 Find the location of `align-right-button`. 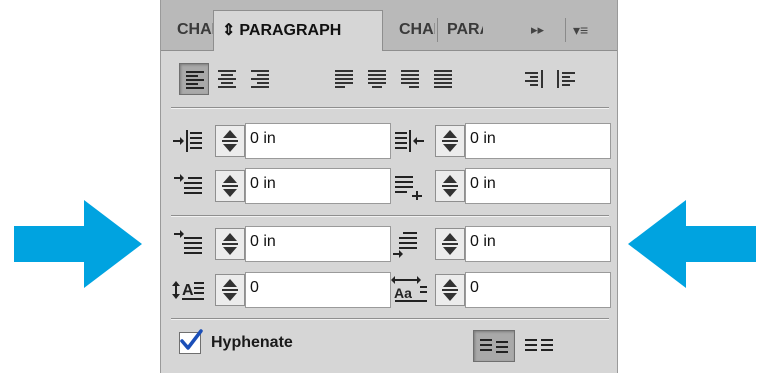

align-right-button is located at coordinates (260, 79).